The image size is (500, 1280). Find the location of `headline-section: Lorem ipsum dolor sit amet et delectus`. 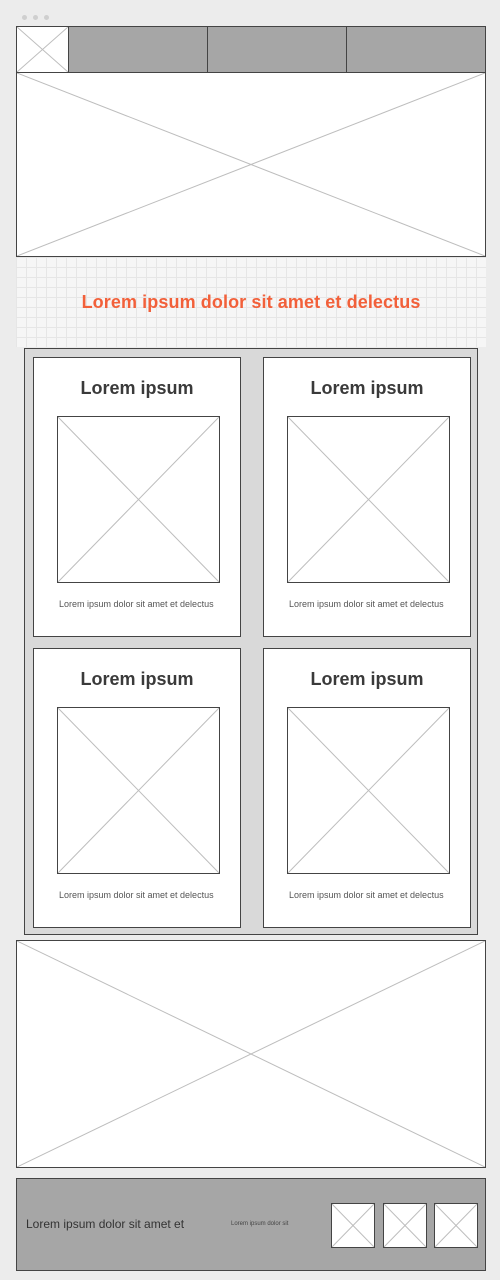

headline-section: Lorem ipsum dolor sit amet et delectus is located at coordinates (251, 302).